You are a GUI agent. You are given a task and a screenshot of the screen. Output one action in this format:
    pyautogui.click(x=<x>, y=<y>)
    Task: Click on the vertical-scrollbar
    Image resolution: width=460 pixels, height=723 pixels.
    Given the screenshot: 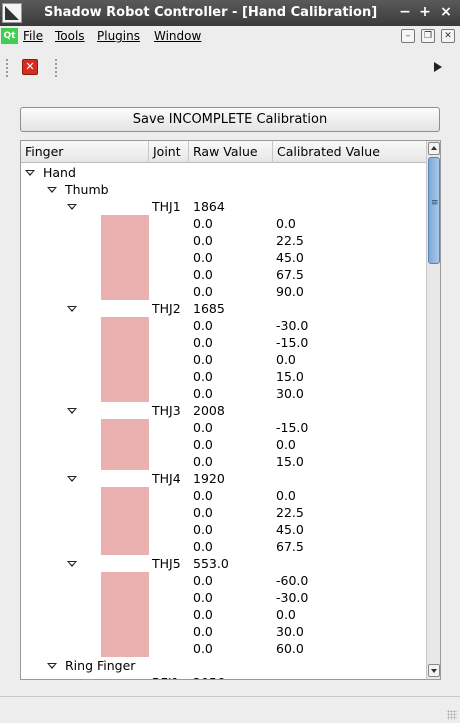 What is the action you would take?
    pyautogui.click(x=433, y=410)
    